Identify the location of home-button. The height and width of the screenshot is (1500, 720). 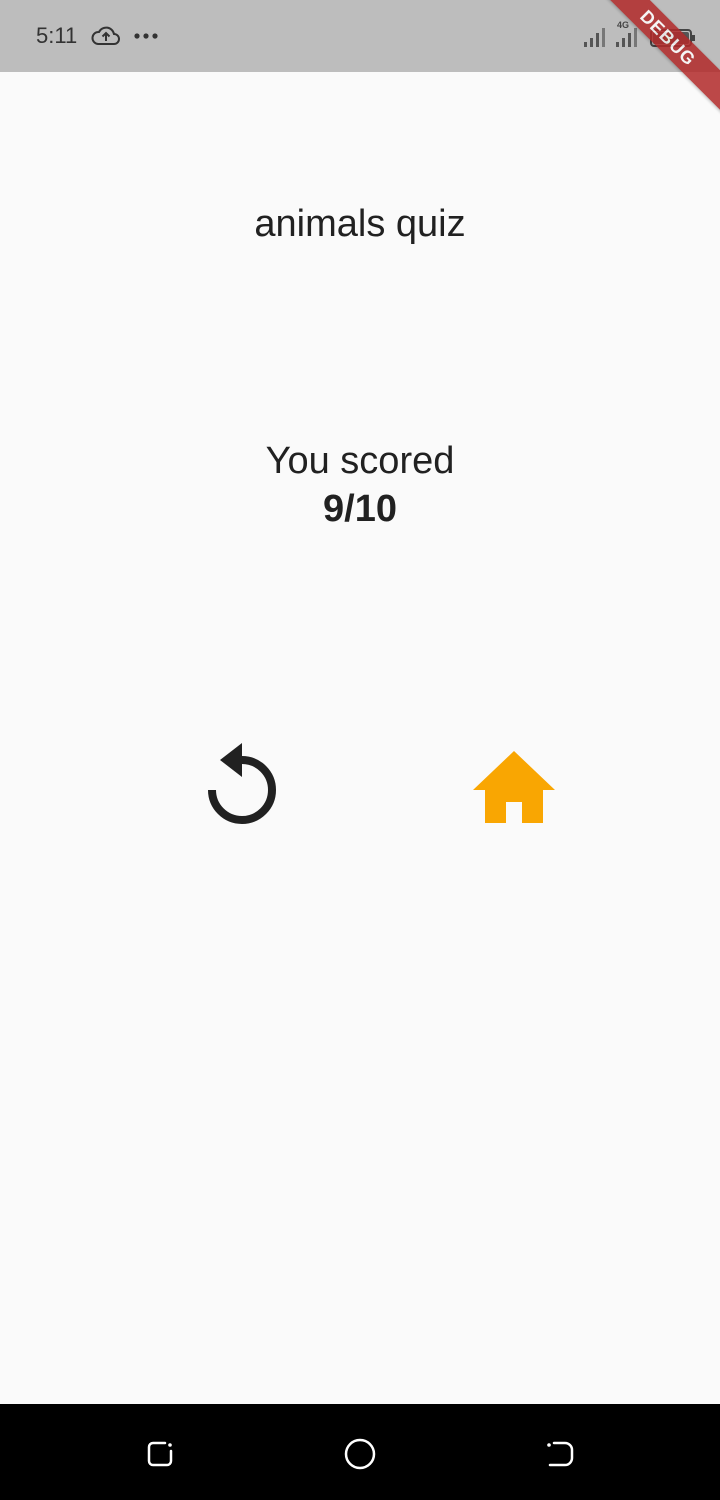
(514, 787).